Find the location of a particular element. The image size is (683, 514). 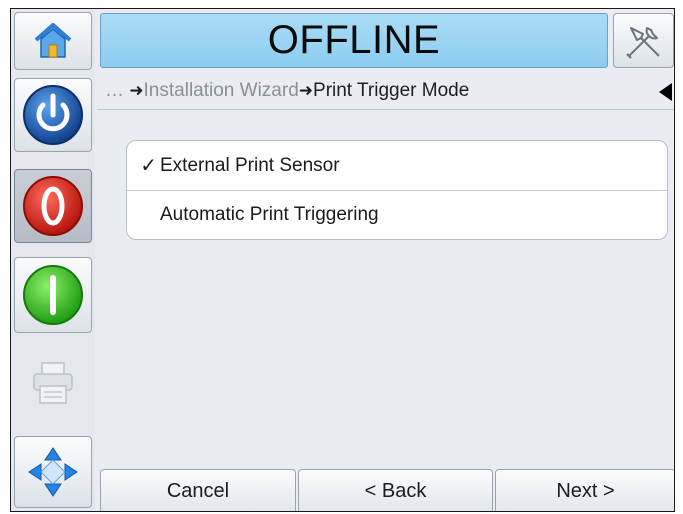

home-button is located at coordinates (53, 41).